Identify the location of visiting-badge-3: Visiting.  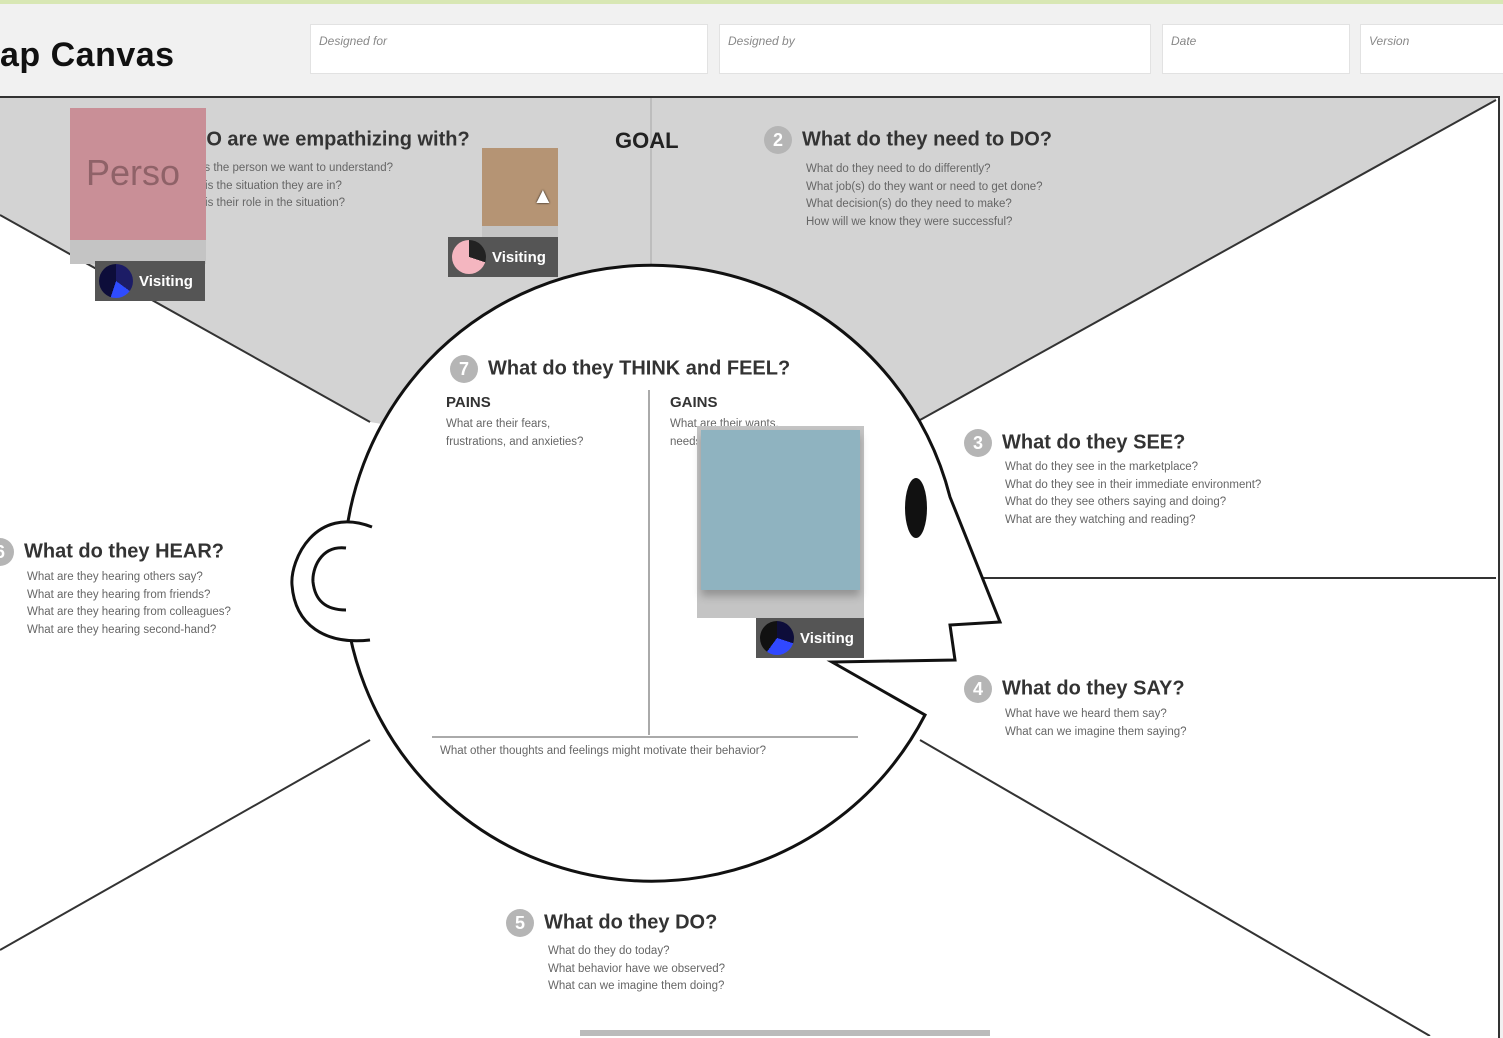
(810, 638).